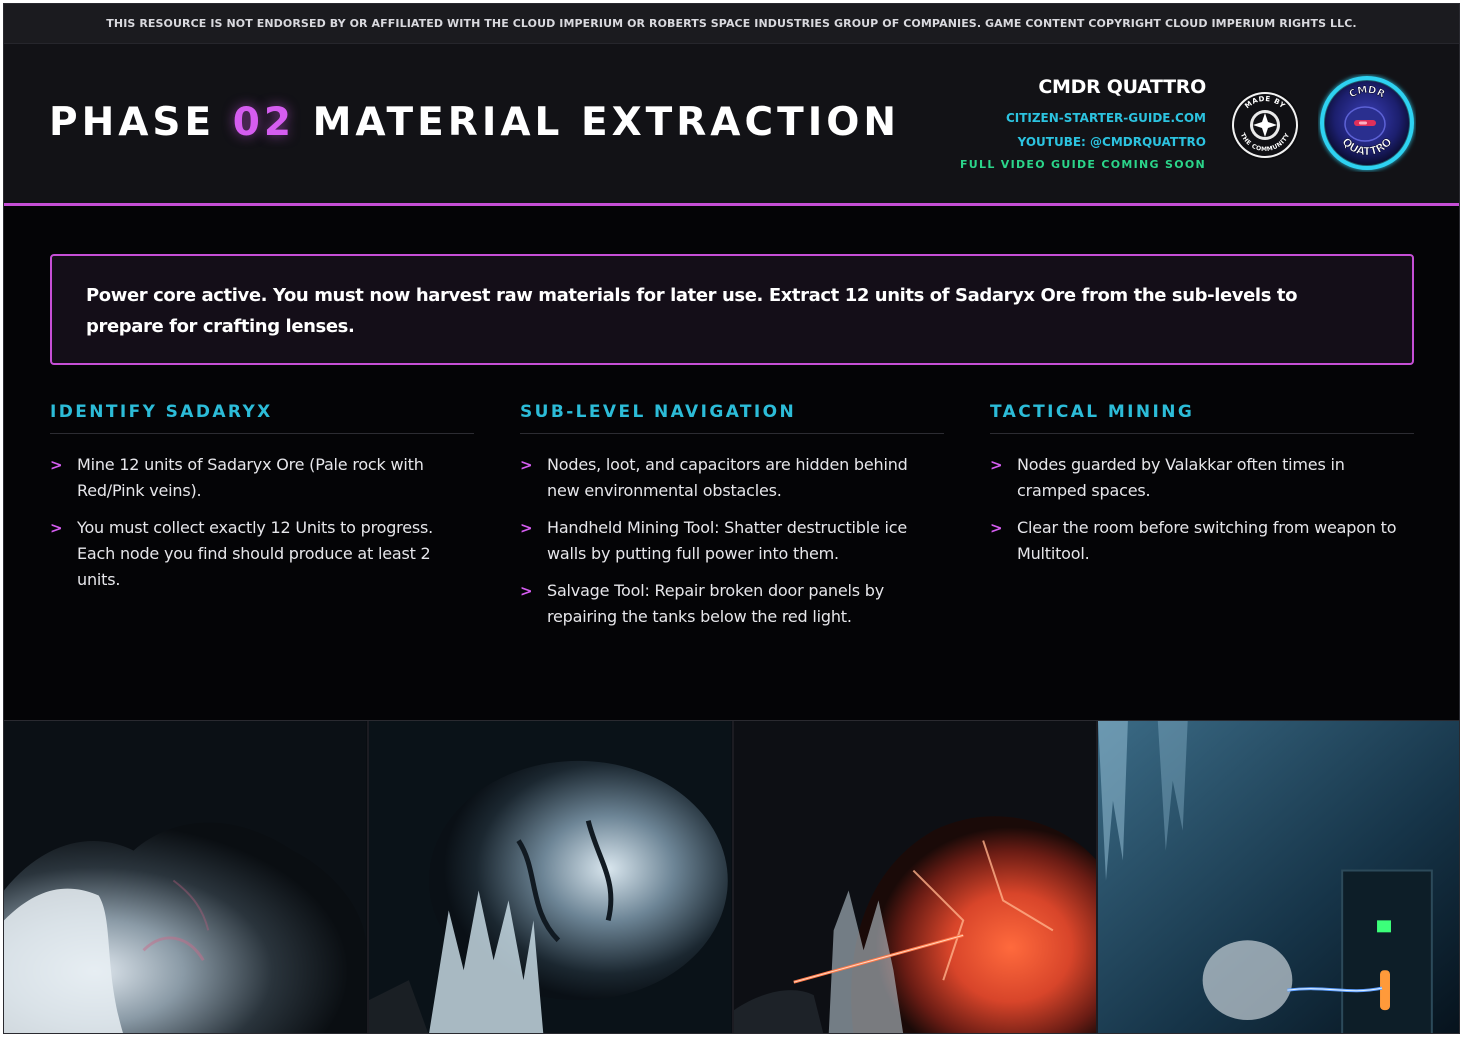  Describe the element at coordinates (732, 418) in the screenshot. I see `section-heading: SUB-LEVEL NAVIGATION` at that location.